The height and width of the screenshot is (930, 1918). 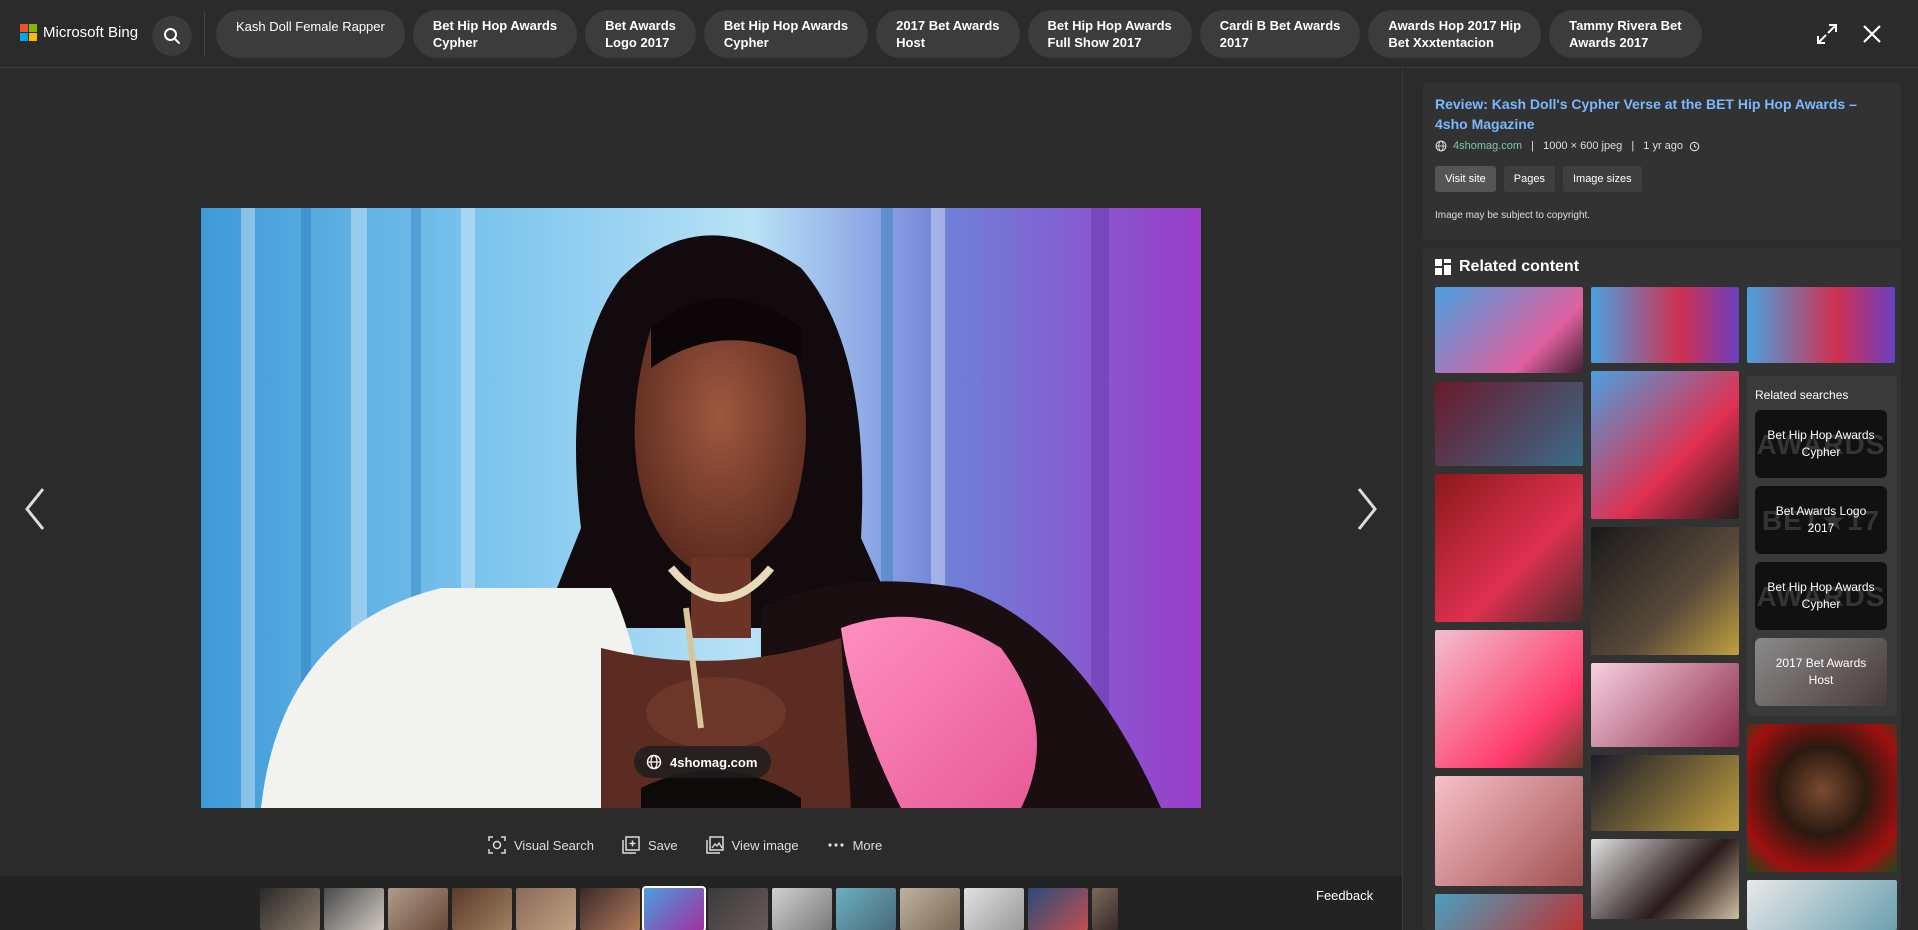 I want to click on image-meta: 4shomag.com | 1000 × 600 jpeg | 1 yr ago, so click(x=1567, y=146).